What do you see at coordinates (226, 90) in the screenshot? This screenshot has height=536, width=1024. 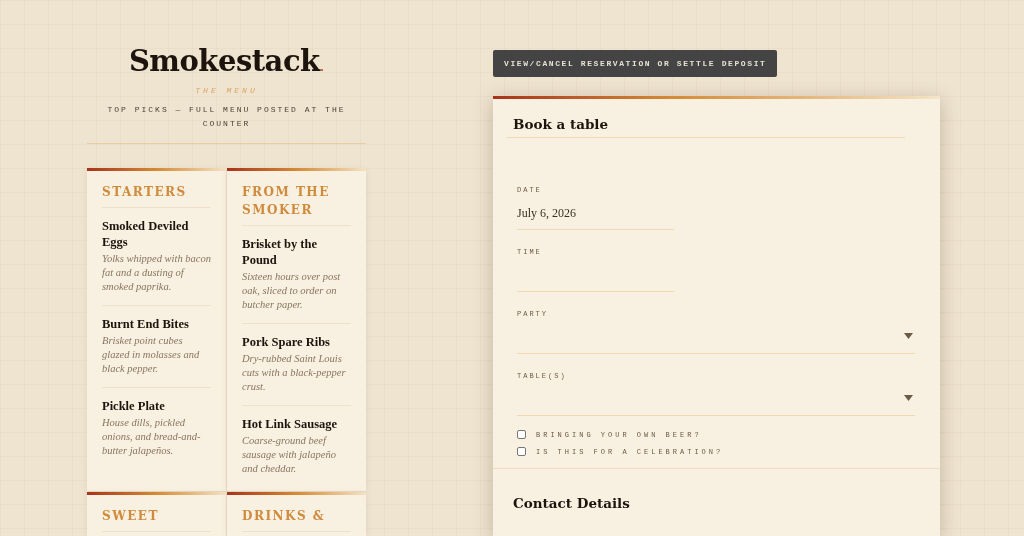 I see `menu-subtitle: THE MENU` at bounding box center [226, 90].